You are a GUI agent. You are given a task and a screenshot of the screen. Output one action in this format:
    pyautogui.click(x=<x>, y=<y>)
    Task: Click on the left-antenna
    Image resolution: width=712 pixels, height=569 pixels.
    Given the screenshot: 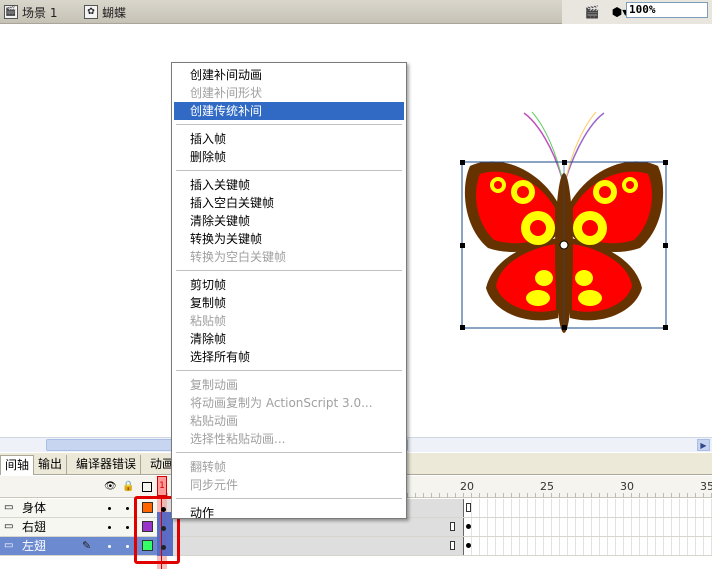 What is the action you would take?
    pyautogui.click(x=543, y=145)
    